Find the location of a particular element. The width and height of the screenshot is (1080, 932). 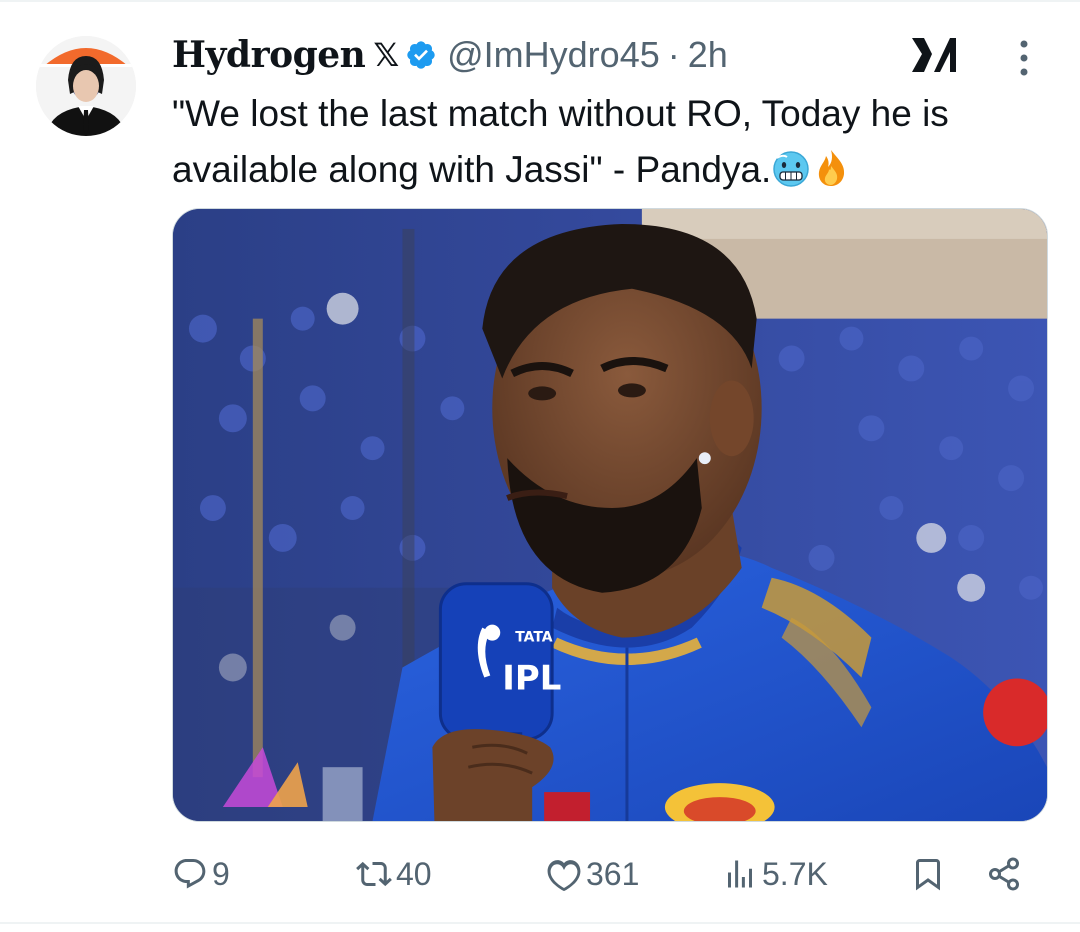

bookmark-button is located at coordinates (928, 874).